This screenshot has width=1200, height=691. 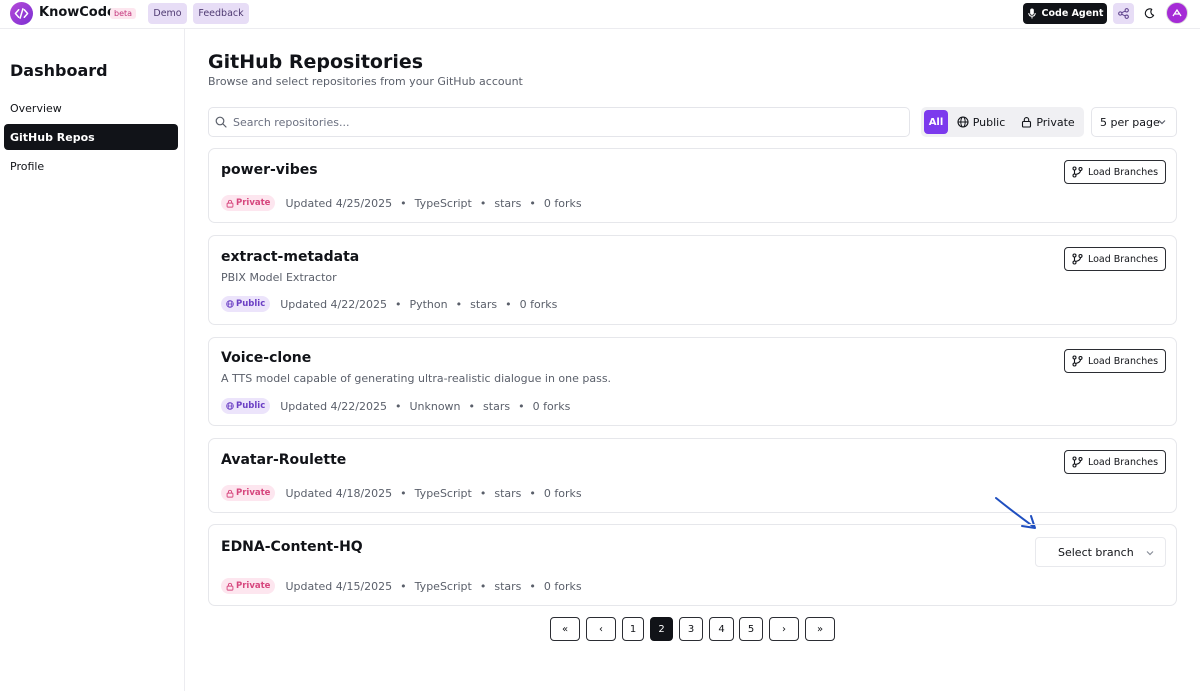 I want to click on filter-private-button: Private, so click(x=1048, y=122).